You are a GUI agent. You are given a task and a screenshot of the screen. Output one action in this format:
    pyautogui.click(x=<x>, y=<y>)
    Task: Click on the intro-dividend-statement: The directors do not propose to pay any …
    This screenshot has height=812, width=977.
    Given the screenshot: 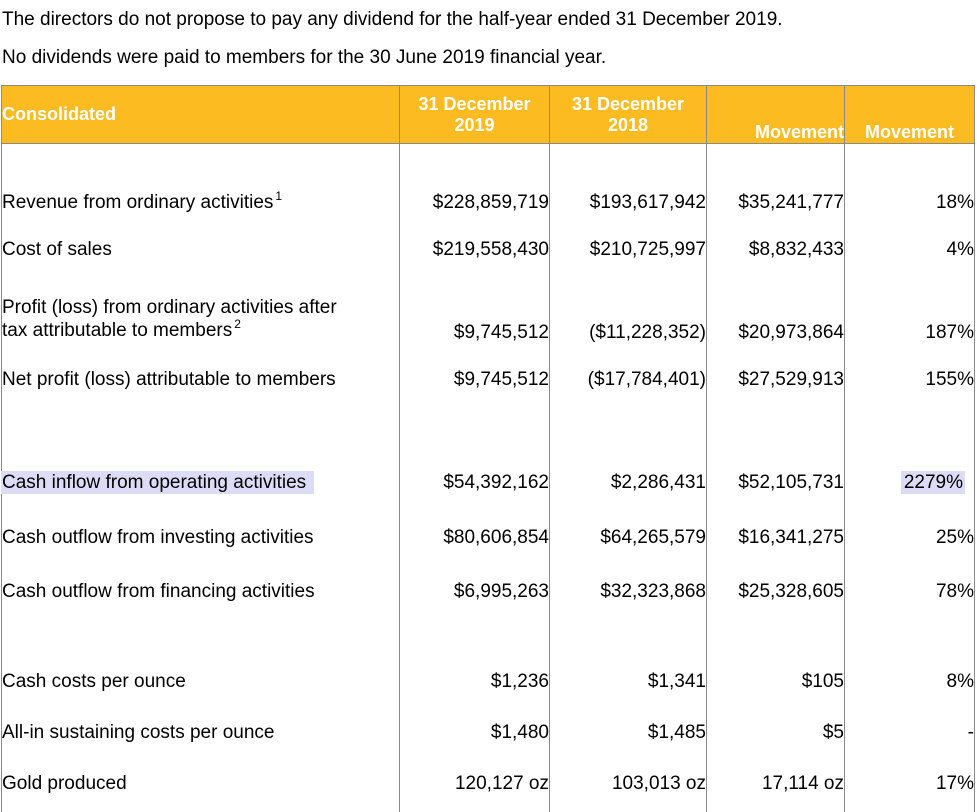 What is the action you would take?
    pyautogui.click(x=392, y=19)
    